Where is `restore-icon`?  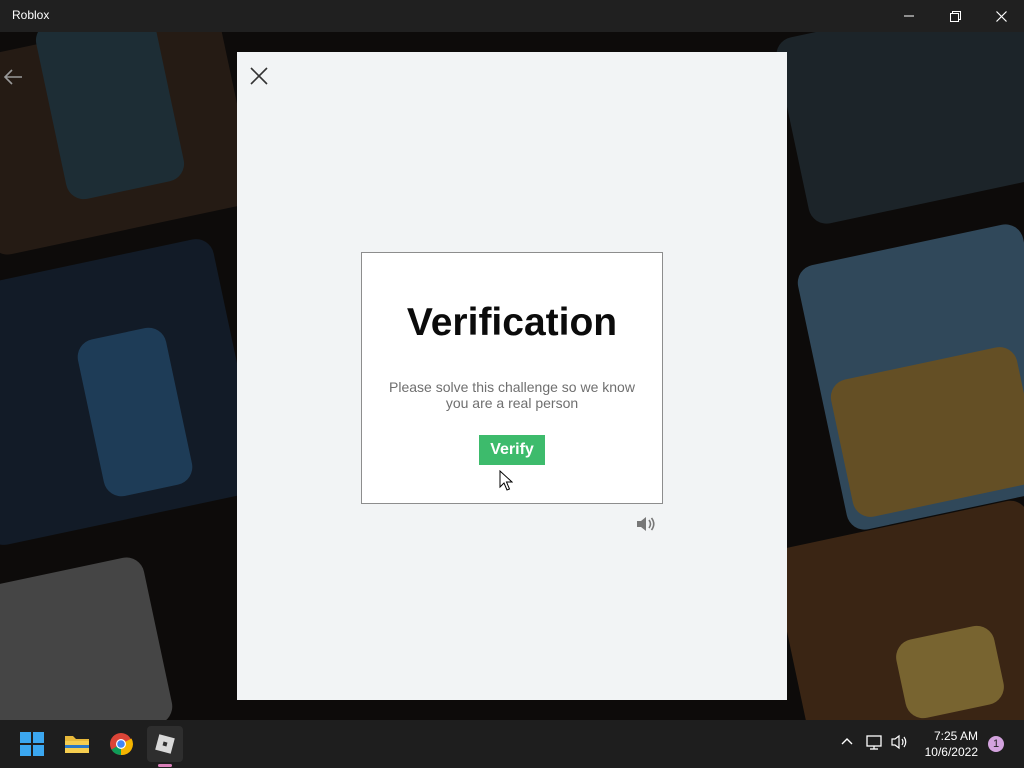
restore-icon is located at coordinates (955, 16).